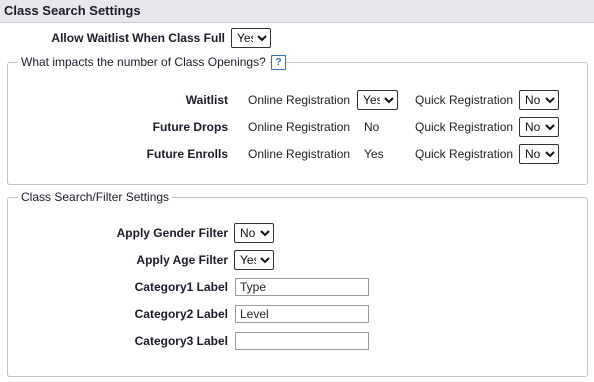 The image size is (594, 382). Describe the element at coordinates (138, 38) in the screenshot. I see `waitlist-when-full-label: Allow Waitlist When Class Full` at that location.